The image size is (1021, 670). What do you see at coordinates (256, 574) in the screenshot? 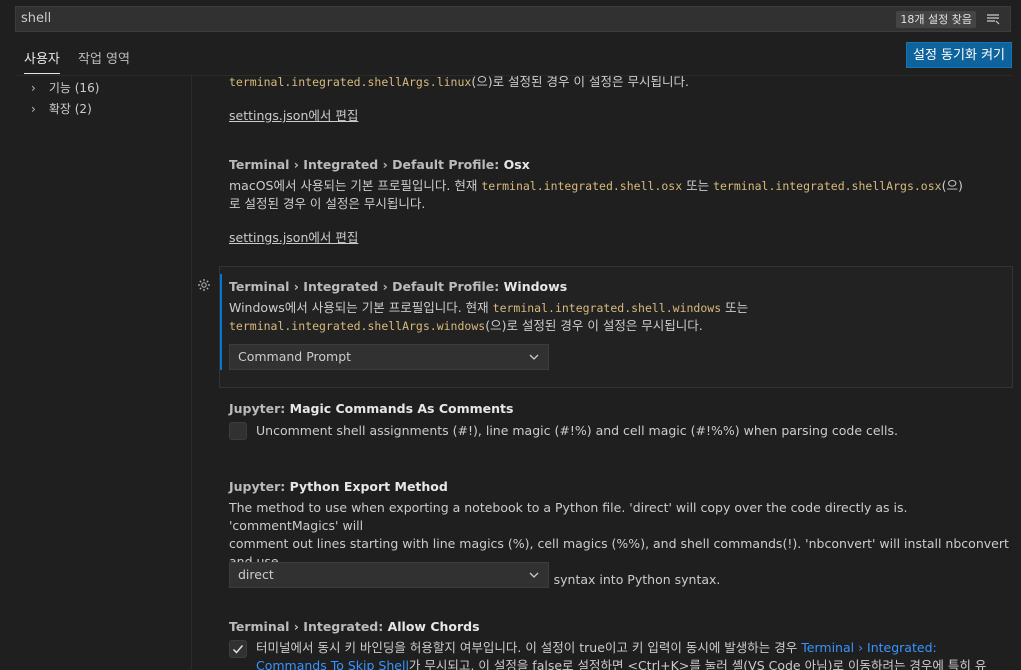
I see `select-value: direct` at bounding box center [256, 574].